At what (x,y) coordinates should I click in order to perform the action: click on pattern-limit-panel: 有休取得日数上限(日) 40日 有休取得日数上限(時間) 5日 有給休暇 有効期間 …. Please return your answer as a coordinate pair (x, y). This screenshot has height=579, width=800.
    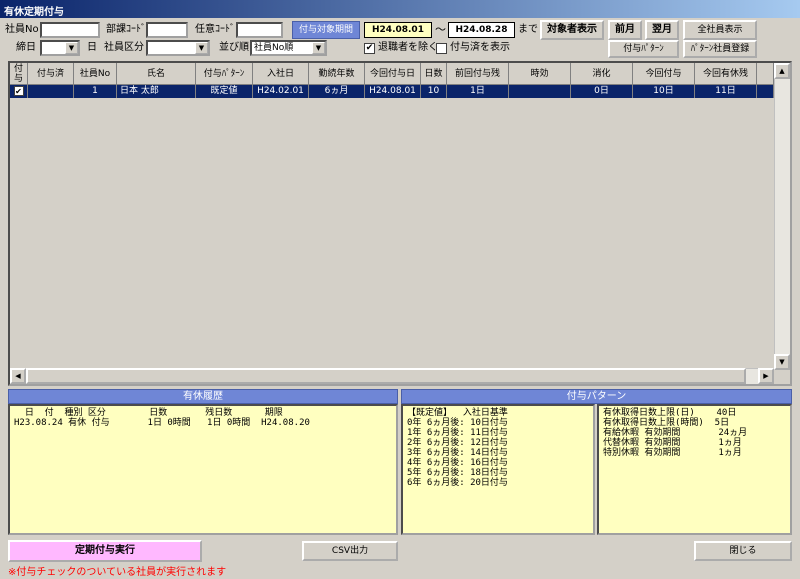
    Looking at the image, I should click on (694, 469).